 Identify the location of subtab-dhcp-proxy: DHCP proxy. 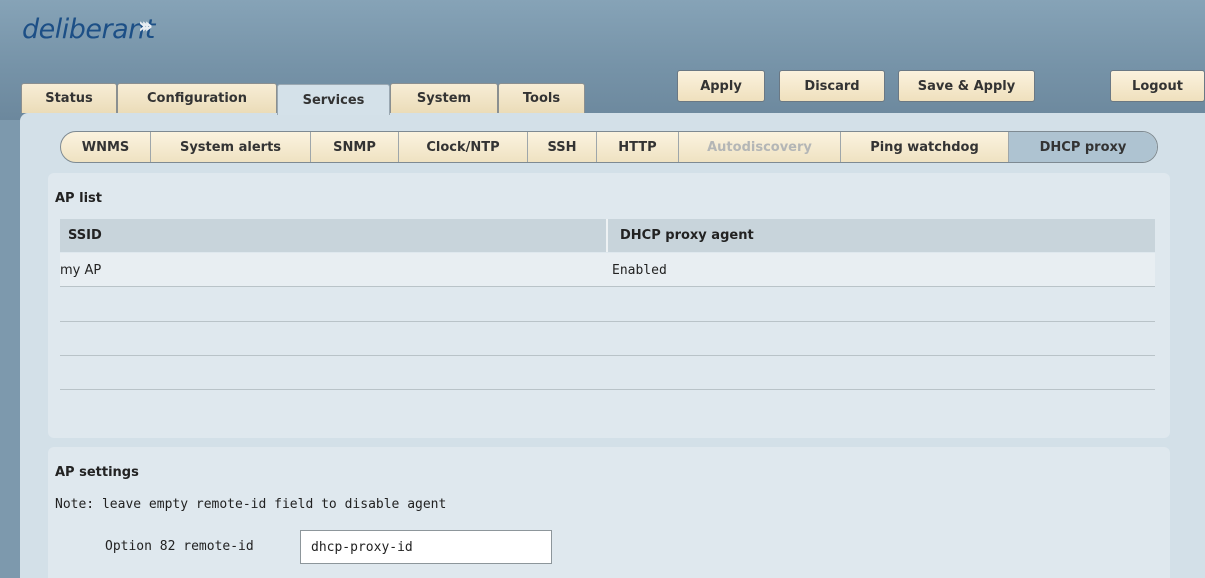
(1083, 147).